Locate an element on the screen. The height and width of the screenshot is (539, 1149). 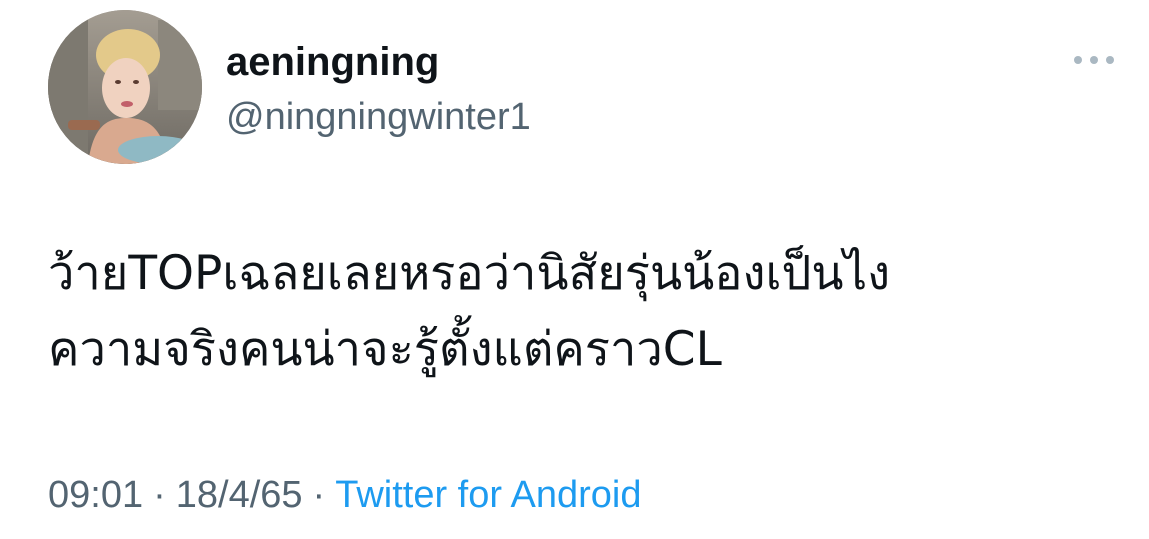
avatar is located at coordinates (125, 87).